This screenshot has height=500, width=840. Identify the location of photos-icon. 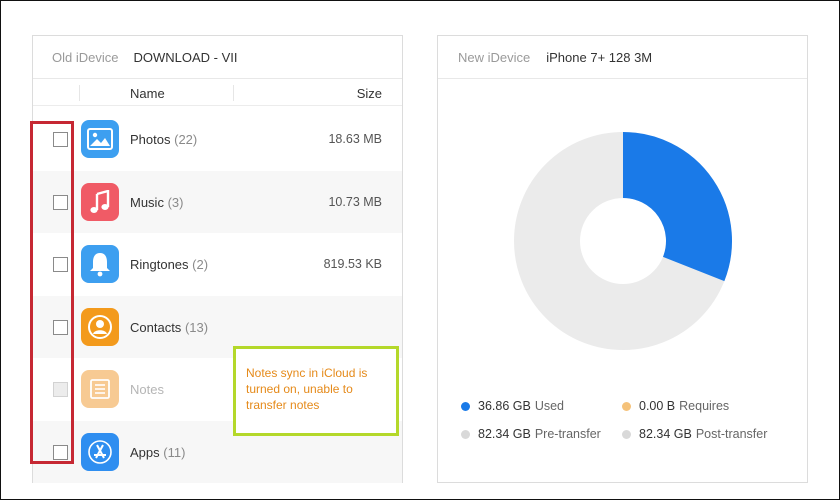
(100, 139).